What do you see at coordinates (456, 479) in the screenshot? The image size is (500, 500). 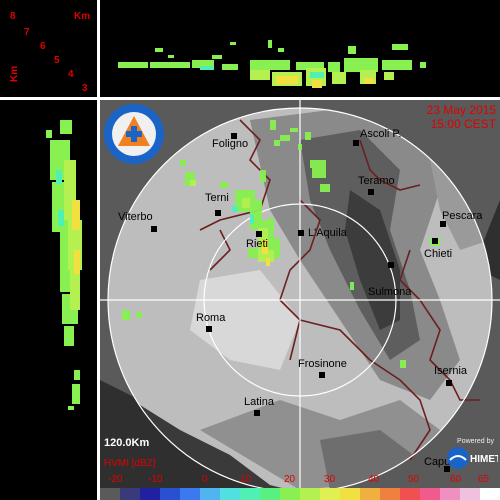 I see `colorbar-tick-label: 60` at bounding box center [456, 479].